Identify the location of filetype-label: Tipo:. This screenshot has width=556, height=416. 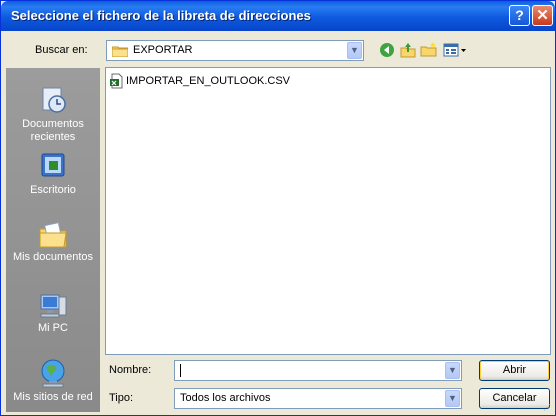
(121, 398).